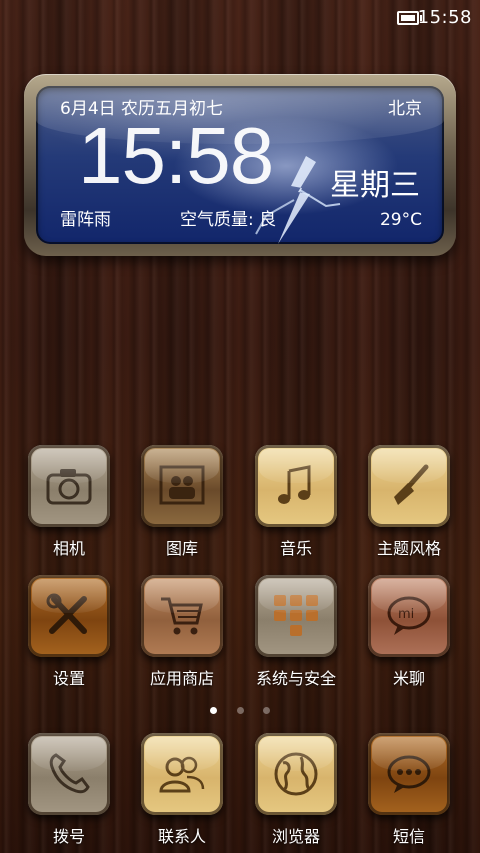  I want to click on app-settings: 设置, so click(69, 632).